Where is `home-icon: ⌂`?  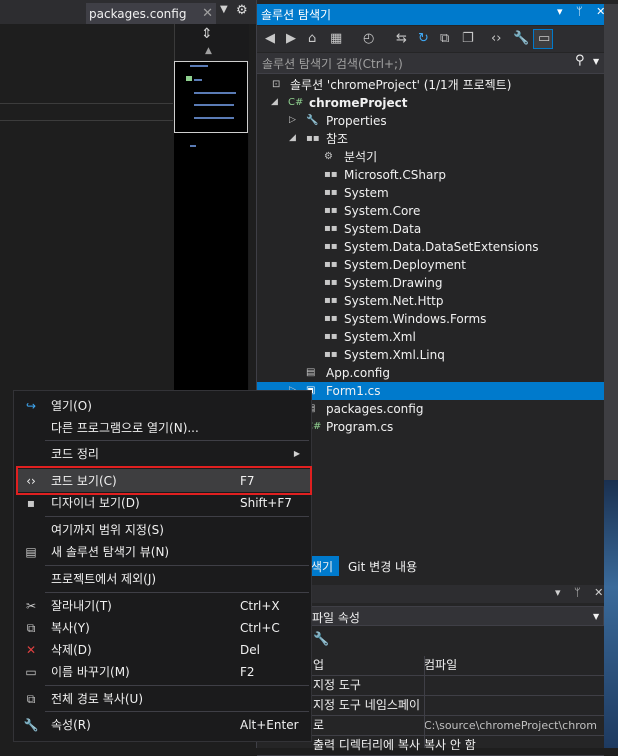 home-icon: ⌂ is located at coordinates (312, 38).